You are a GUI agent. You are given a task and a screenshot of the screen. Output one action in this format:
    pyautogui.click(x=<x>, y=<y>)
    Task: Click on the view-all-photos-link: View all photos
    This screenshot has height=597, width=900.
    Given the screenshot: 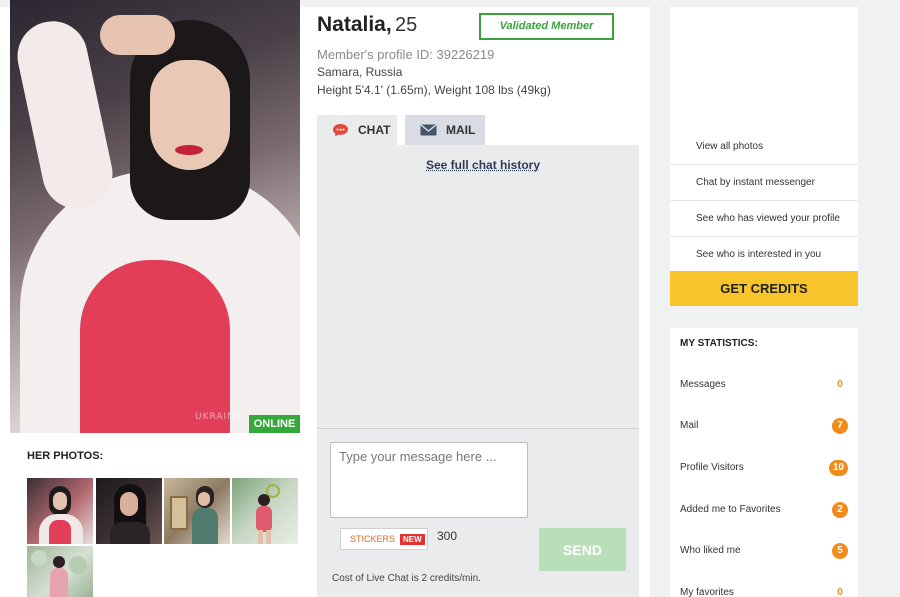 What is the action you would take?
    pyautogui.click(x=764, y=147)
    